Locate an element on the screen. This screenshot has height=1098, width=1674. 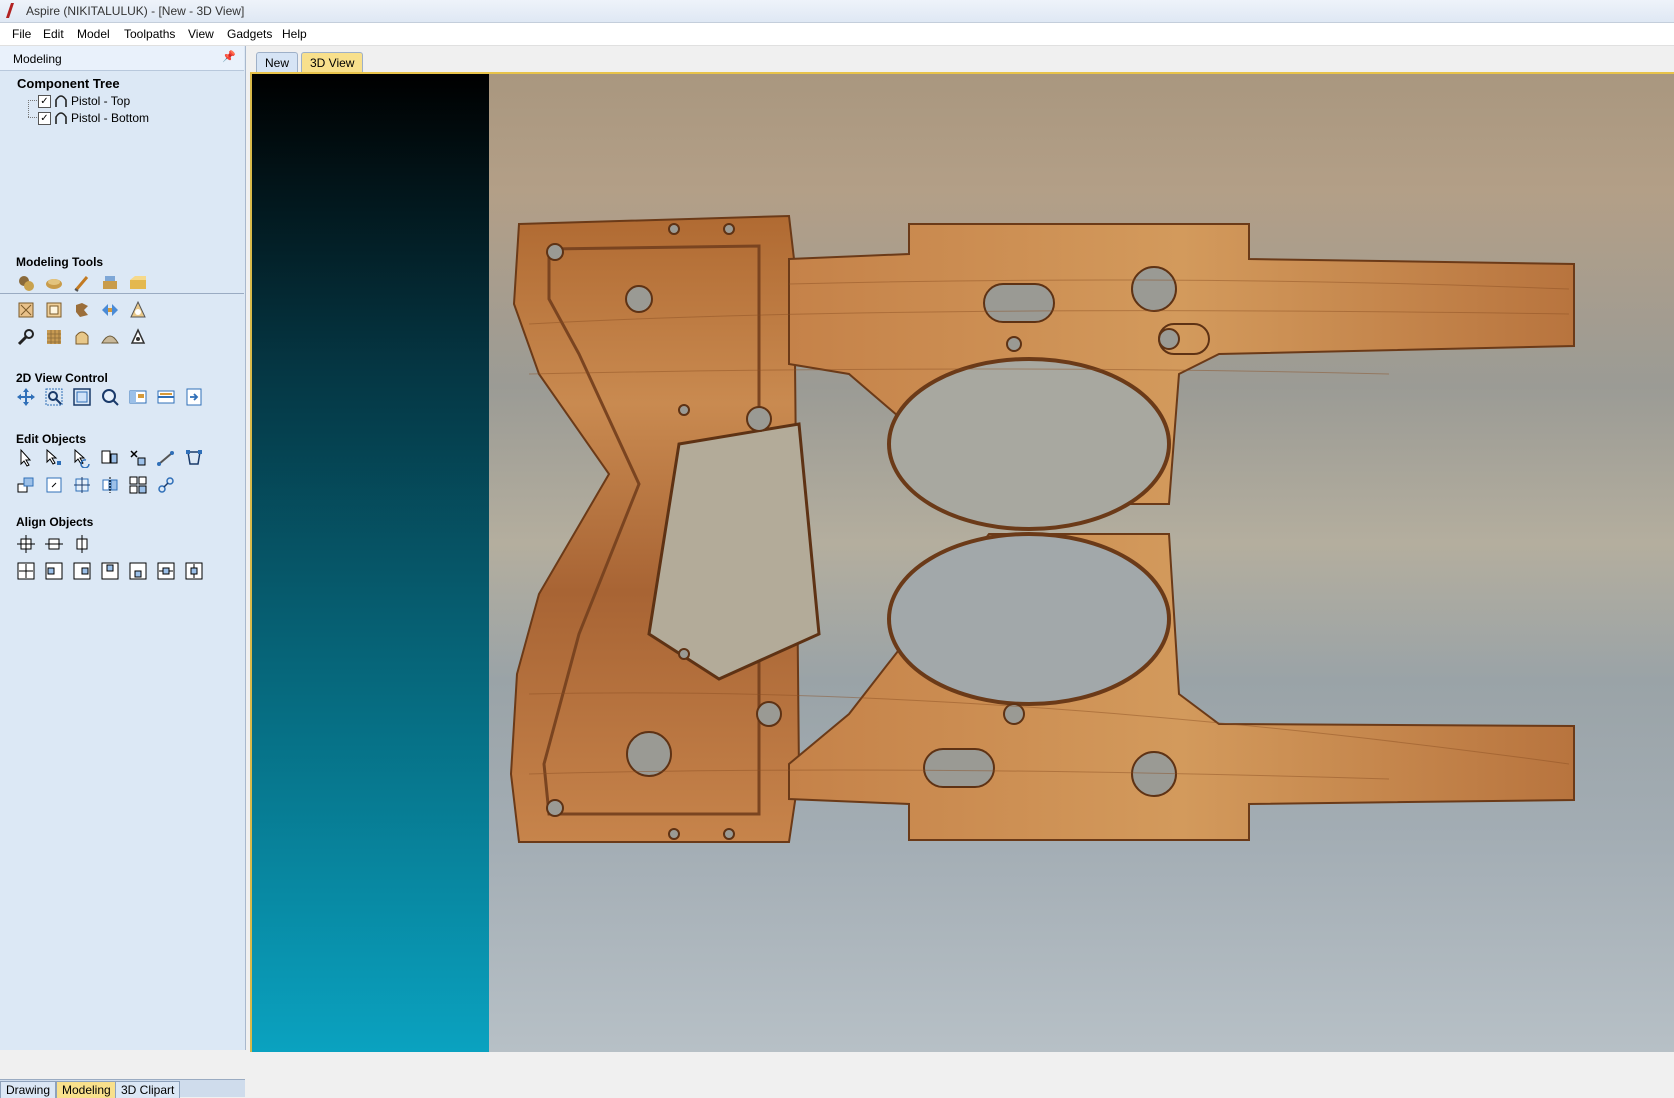
select-icon is located at coordinates (26, 458).